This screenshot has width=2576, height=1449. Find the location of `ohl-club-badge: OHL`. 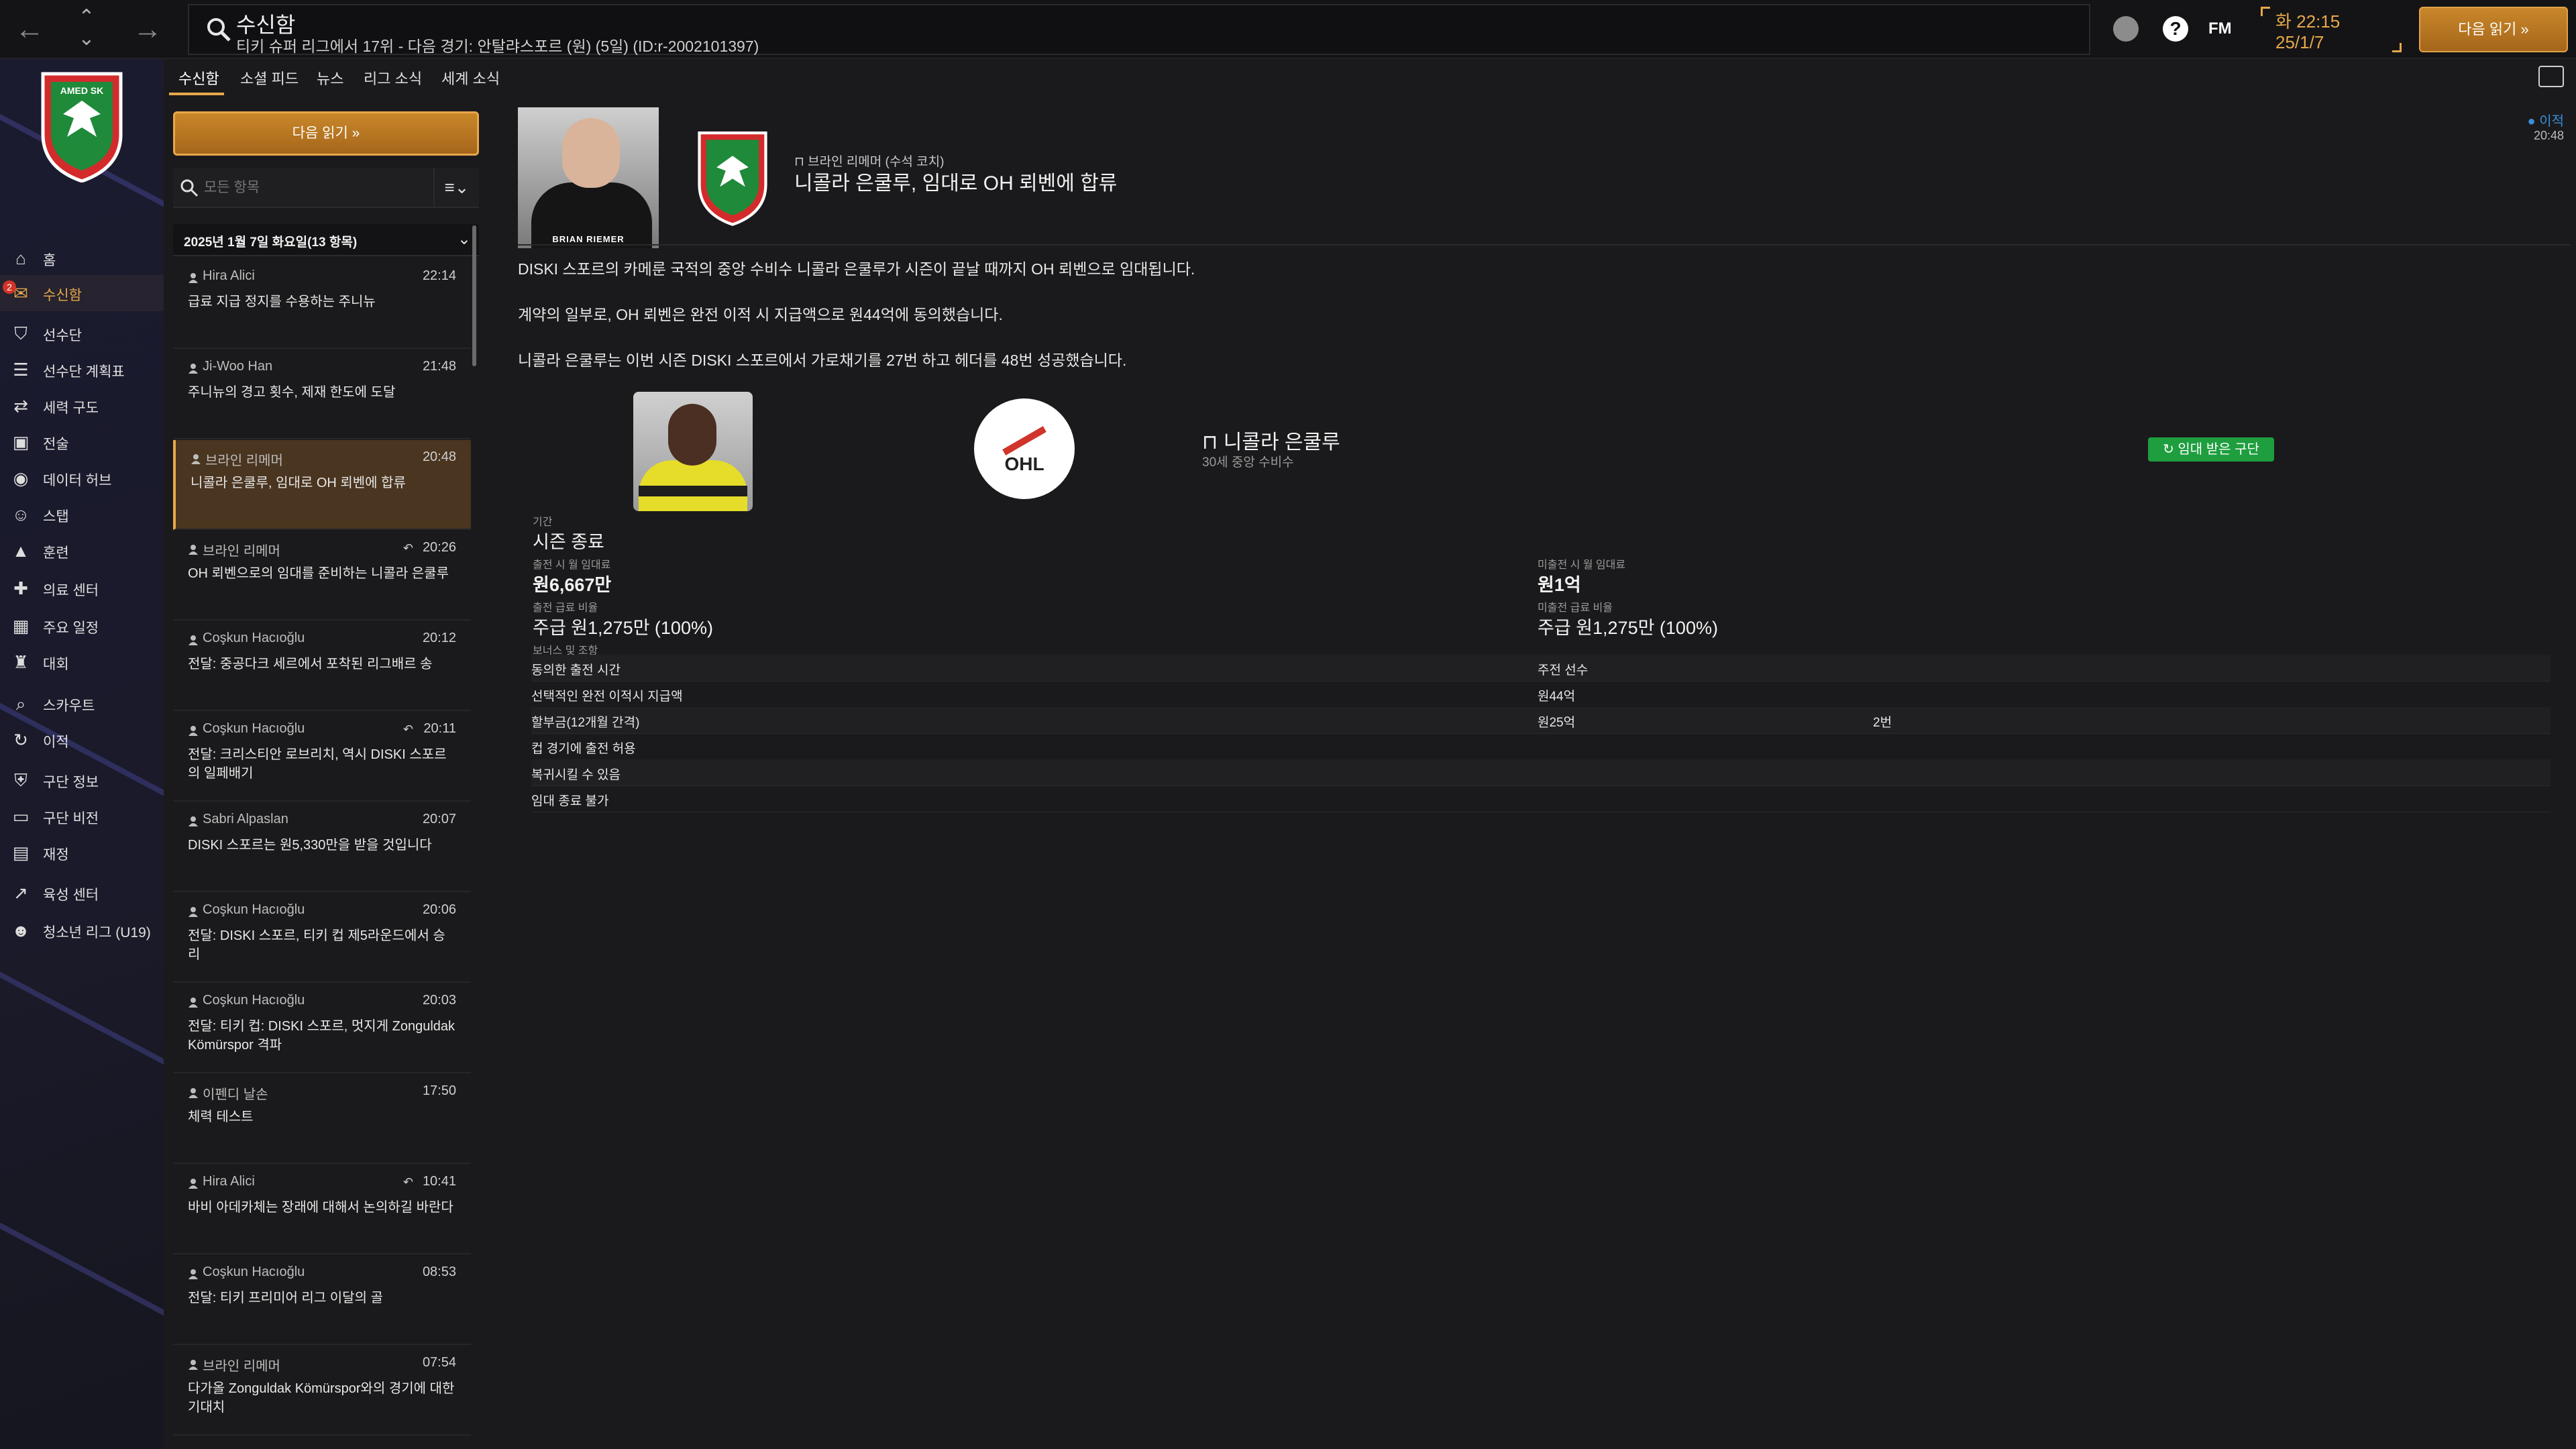

ohl-club-badge: OHL is located at coordinates (1024, 448).